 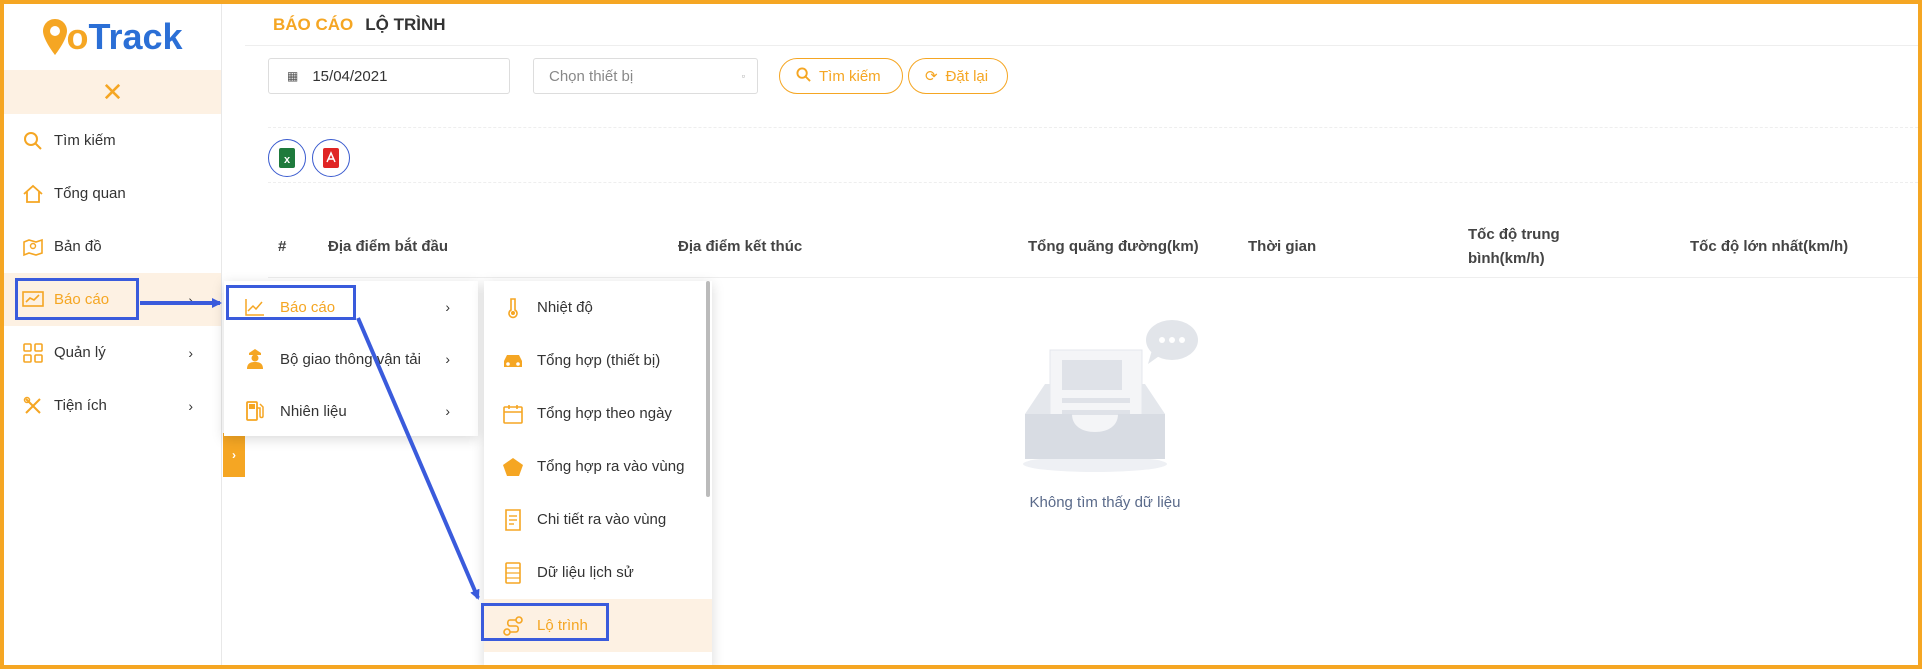 What do you see at coordinates (513, 414) in the screenshot?
I see `calendar-icon` at bounding box center [513, 414].